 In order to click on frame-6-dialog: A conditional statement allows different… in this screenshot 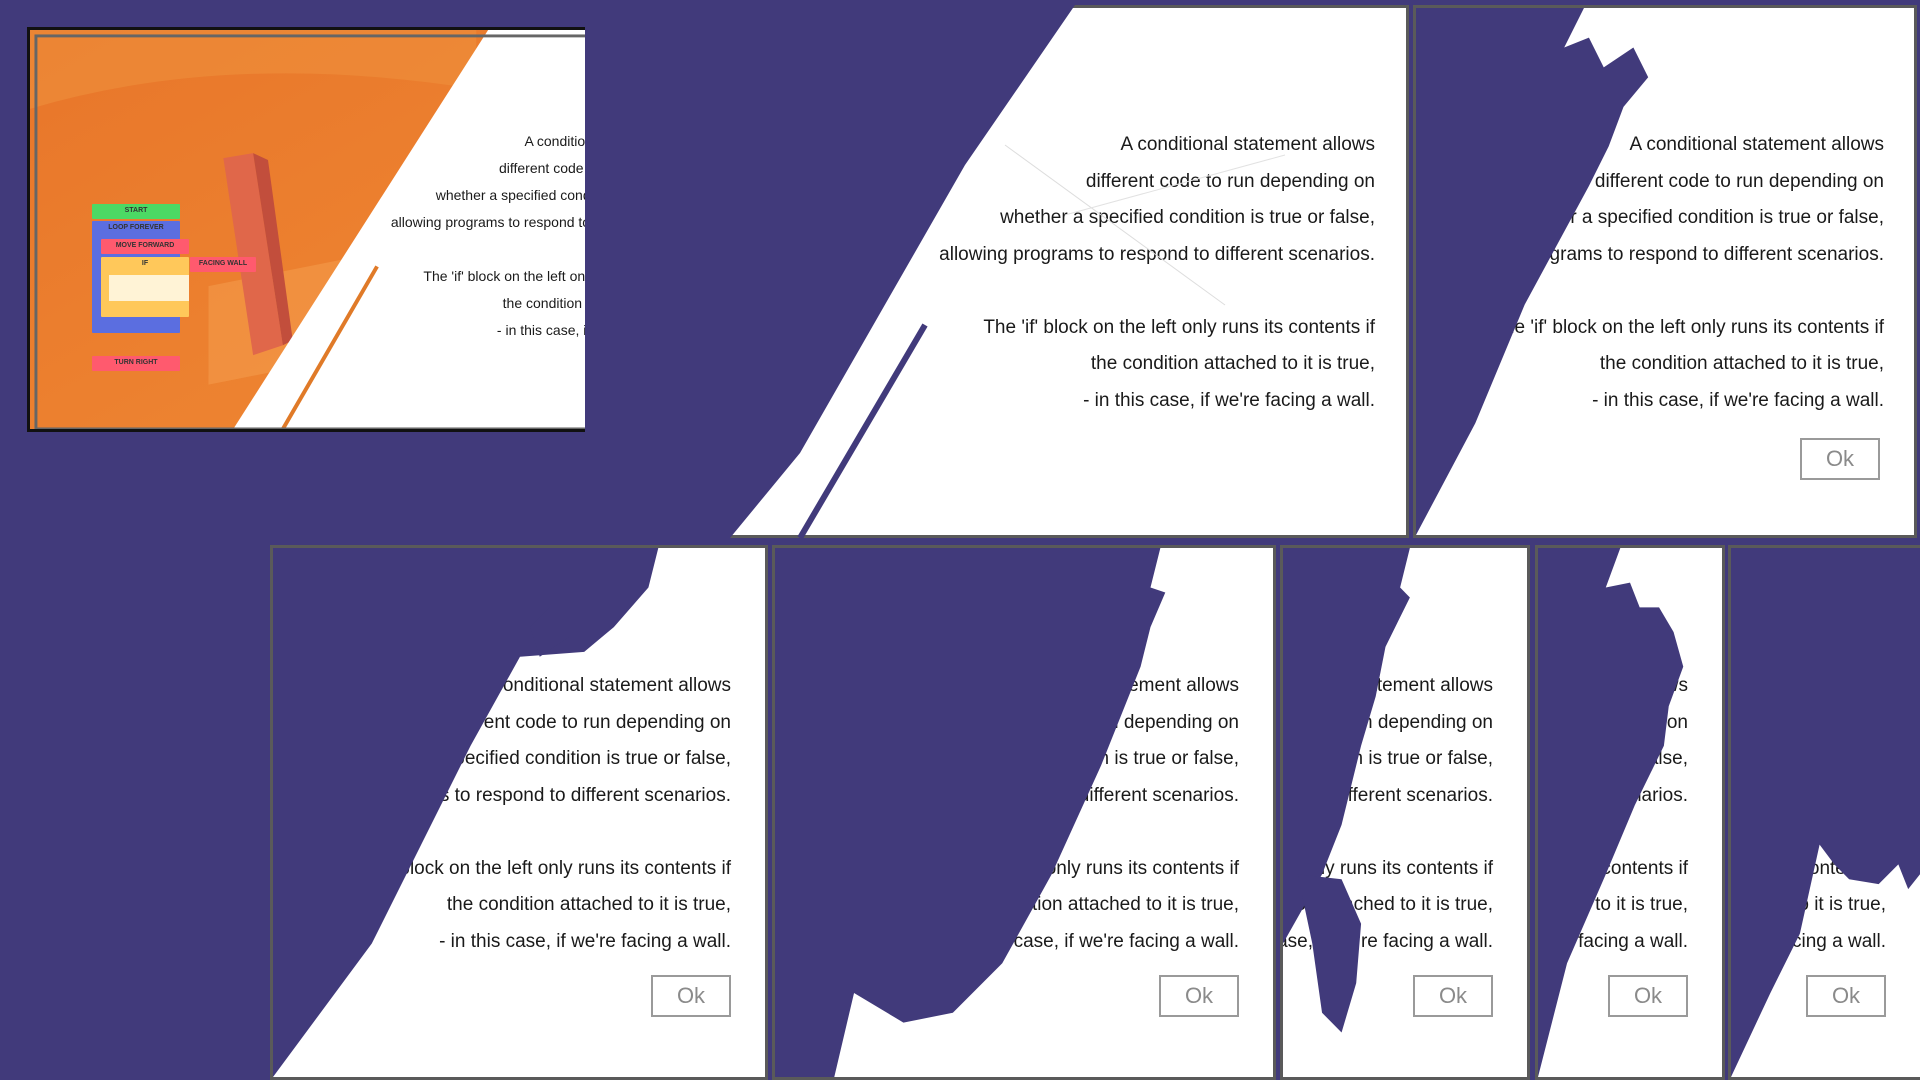, I will do `click(1405, 812)`.